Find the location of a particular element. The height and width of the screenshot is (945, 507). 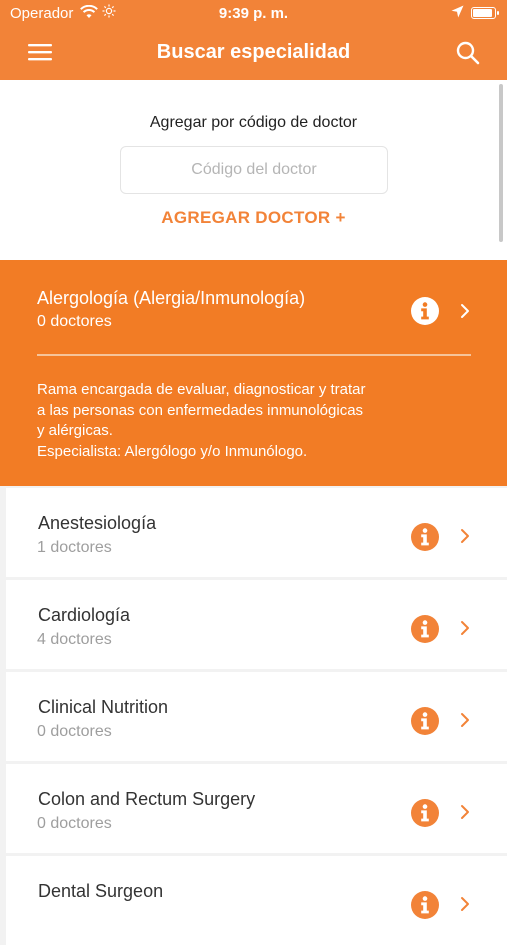

specialty-item: Colon and Rectum Surgery 0 doctores is located at coordinates (256, 808).